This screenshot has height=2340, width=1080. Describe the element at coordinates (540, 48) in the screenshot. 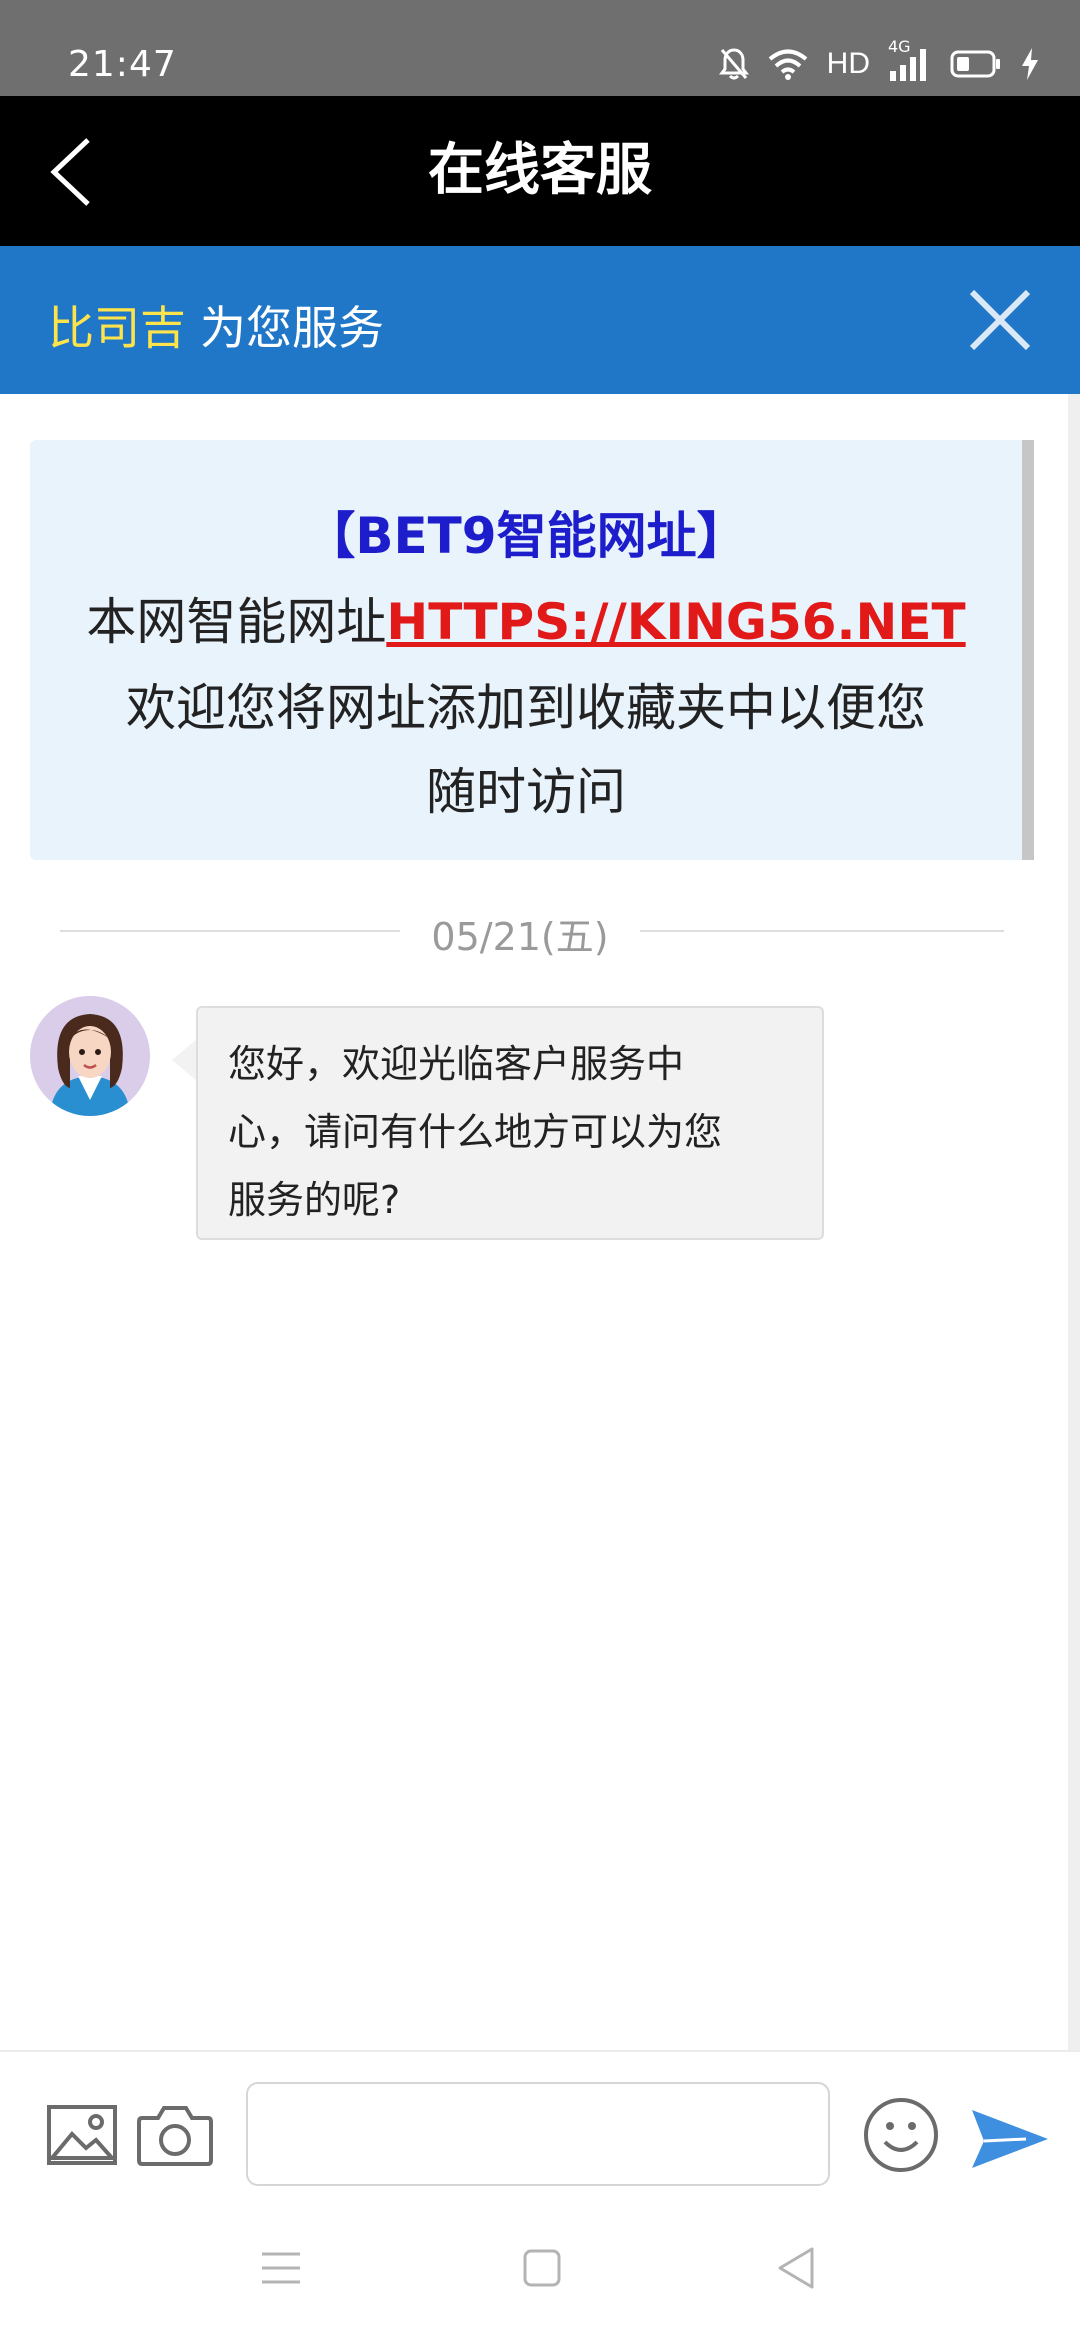

I see `status-bar: 21:47 HD 4G` at that location.